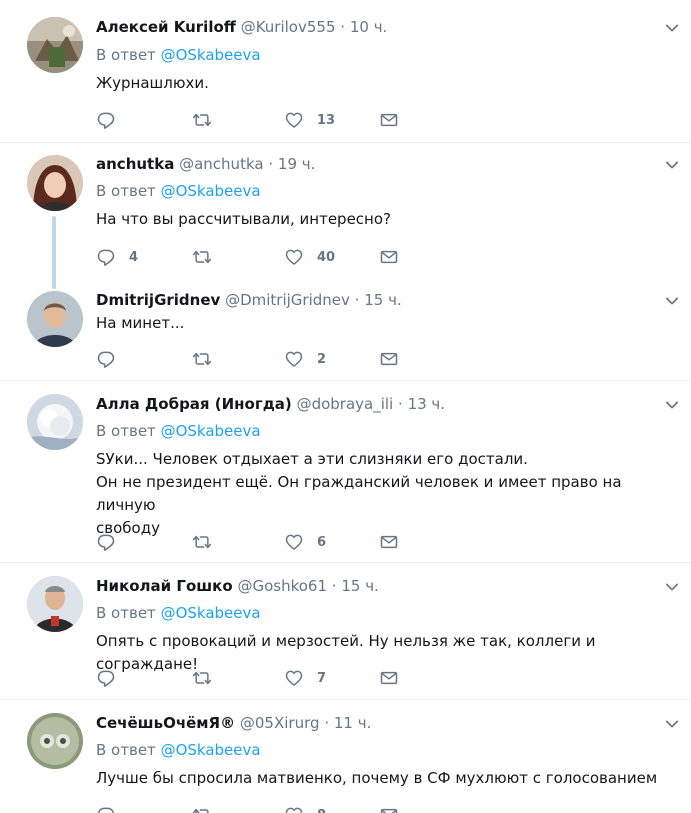  Describe the element at coordinates (326, 257) in the screenshot. I see `like-count: 40` at that location.